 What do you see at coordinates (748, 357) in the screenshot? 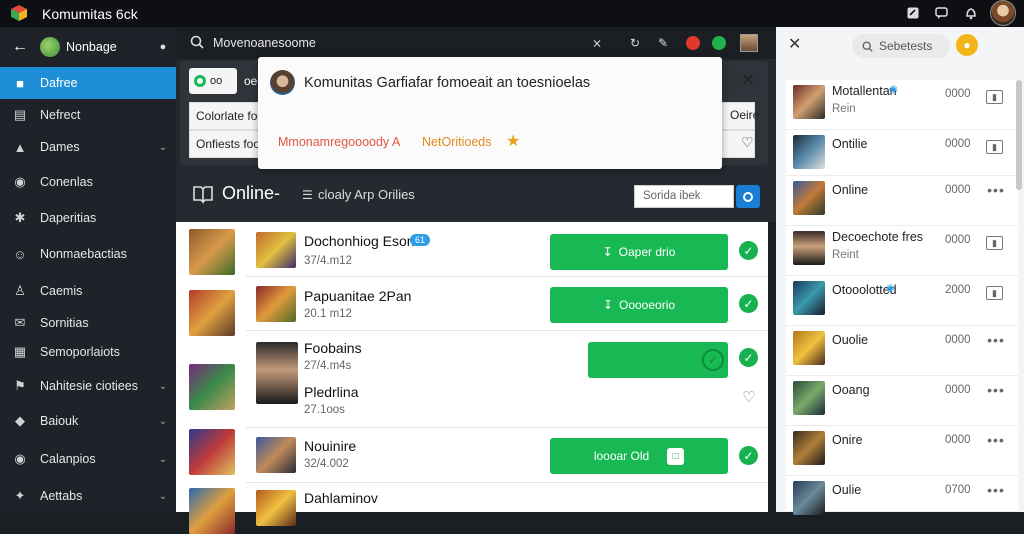
I see `status-check-icon: ✓` at bounding box center [748, 357].